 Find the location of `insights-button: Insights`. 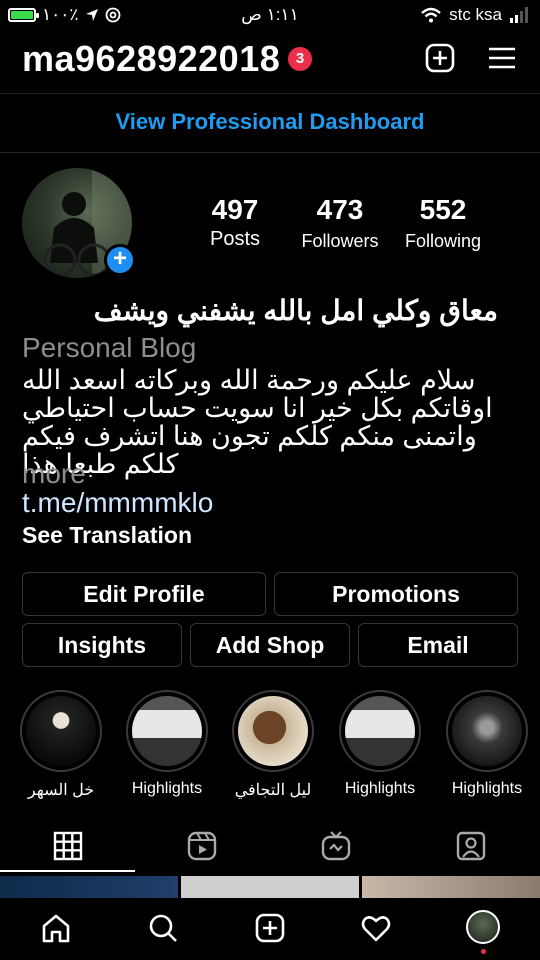

insights-button: Insights is located at coordinates (102, 645).